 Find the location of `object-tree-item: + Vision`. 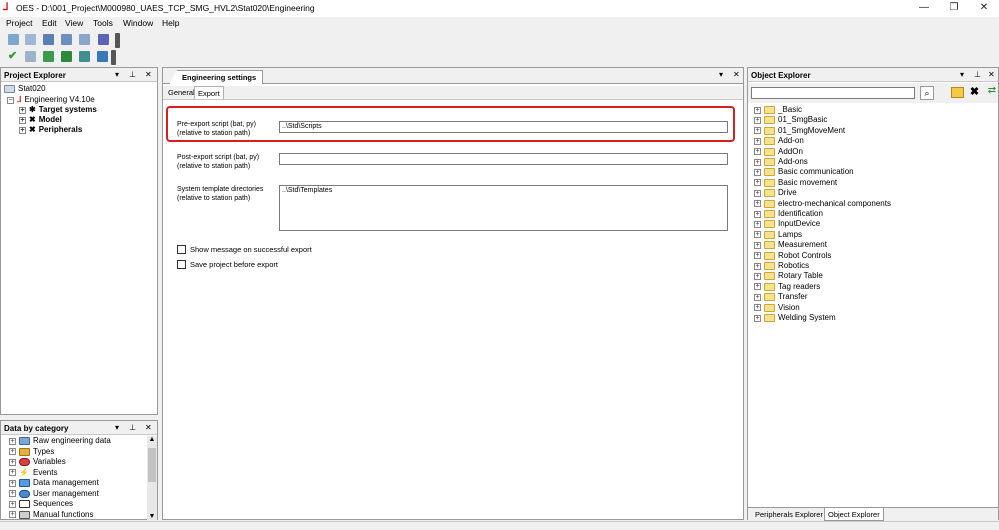

object-tree-item: + Vision is located at coordinates (777, 308).